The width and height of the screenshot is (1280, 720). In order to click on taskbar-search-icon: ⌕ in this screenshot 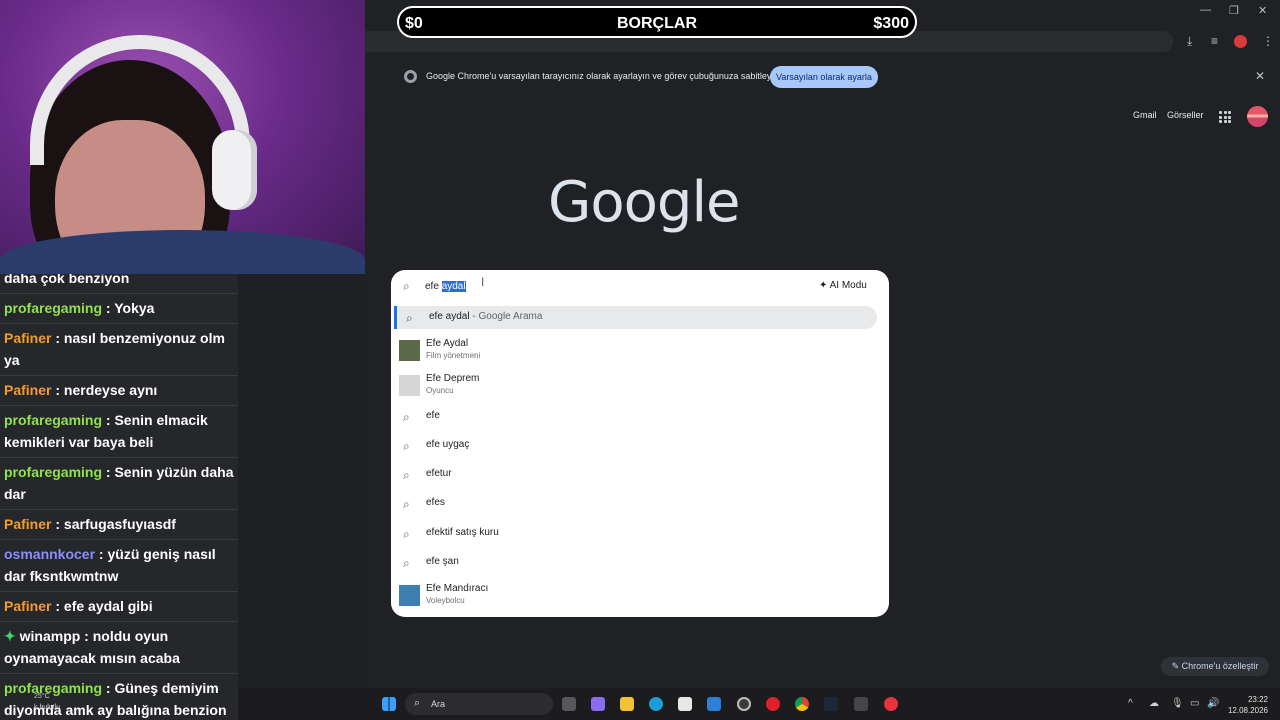, I will do `click(417, 703)`.